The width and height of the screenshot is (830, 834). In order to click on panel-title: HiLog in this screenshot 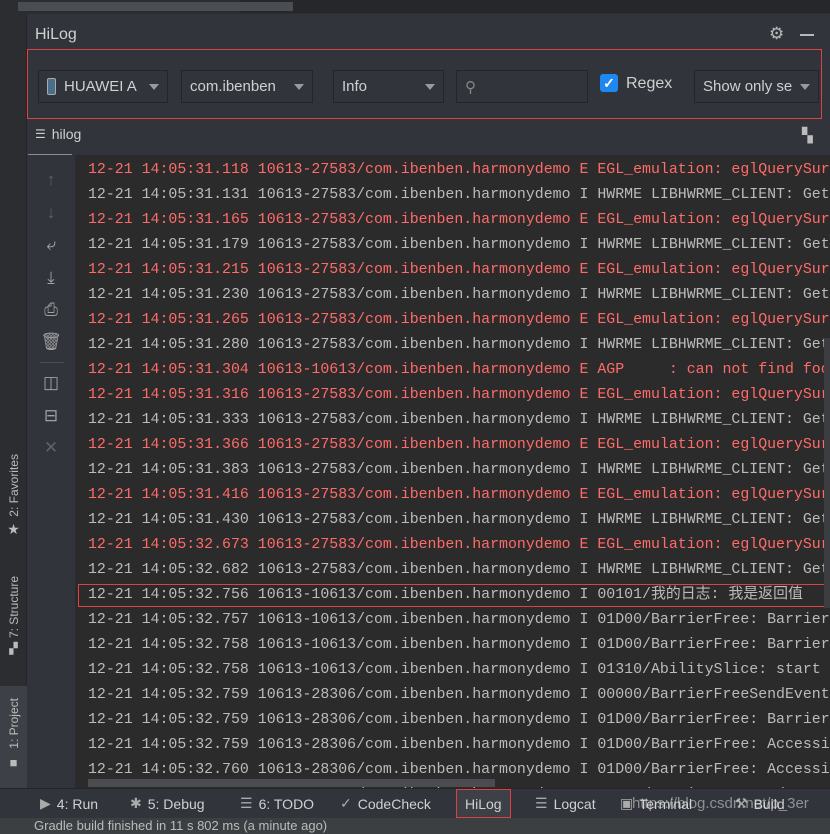, I will do `click(56, 34)`.